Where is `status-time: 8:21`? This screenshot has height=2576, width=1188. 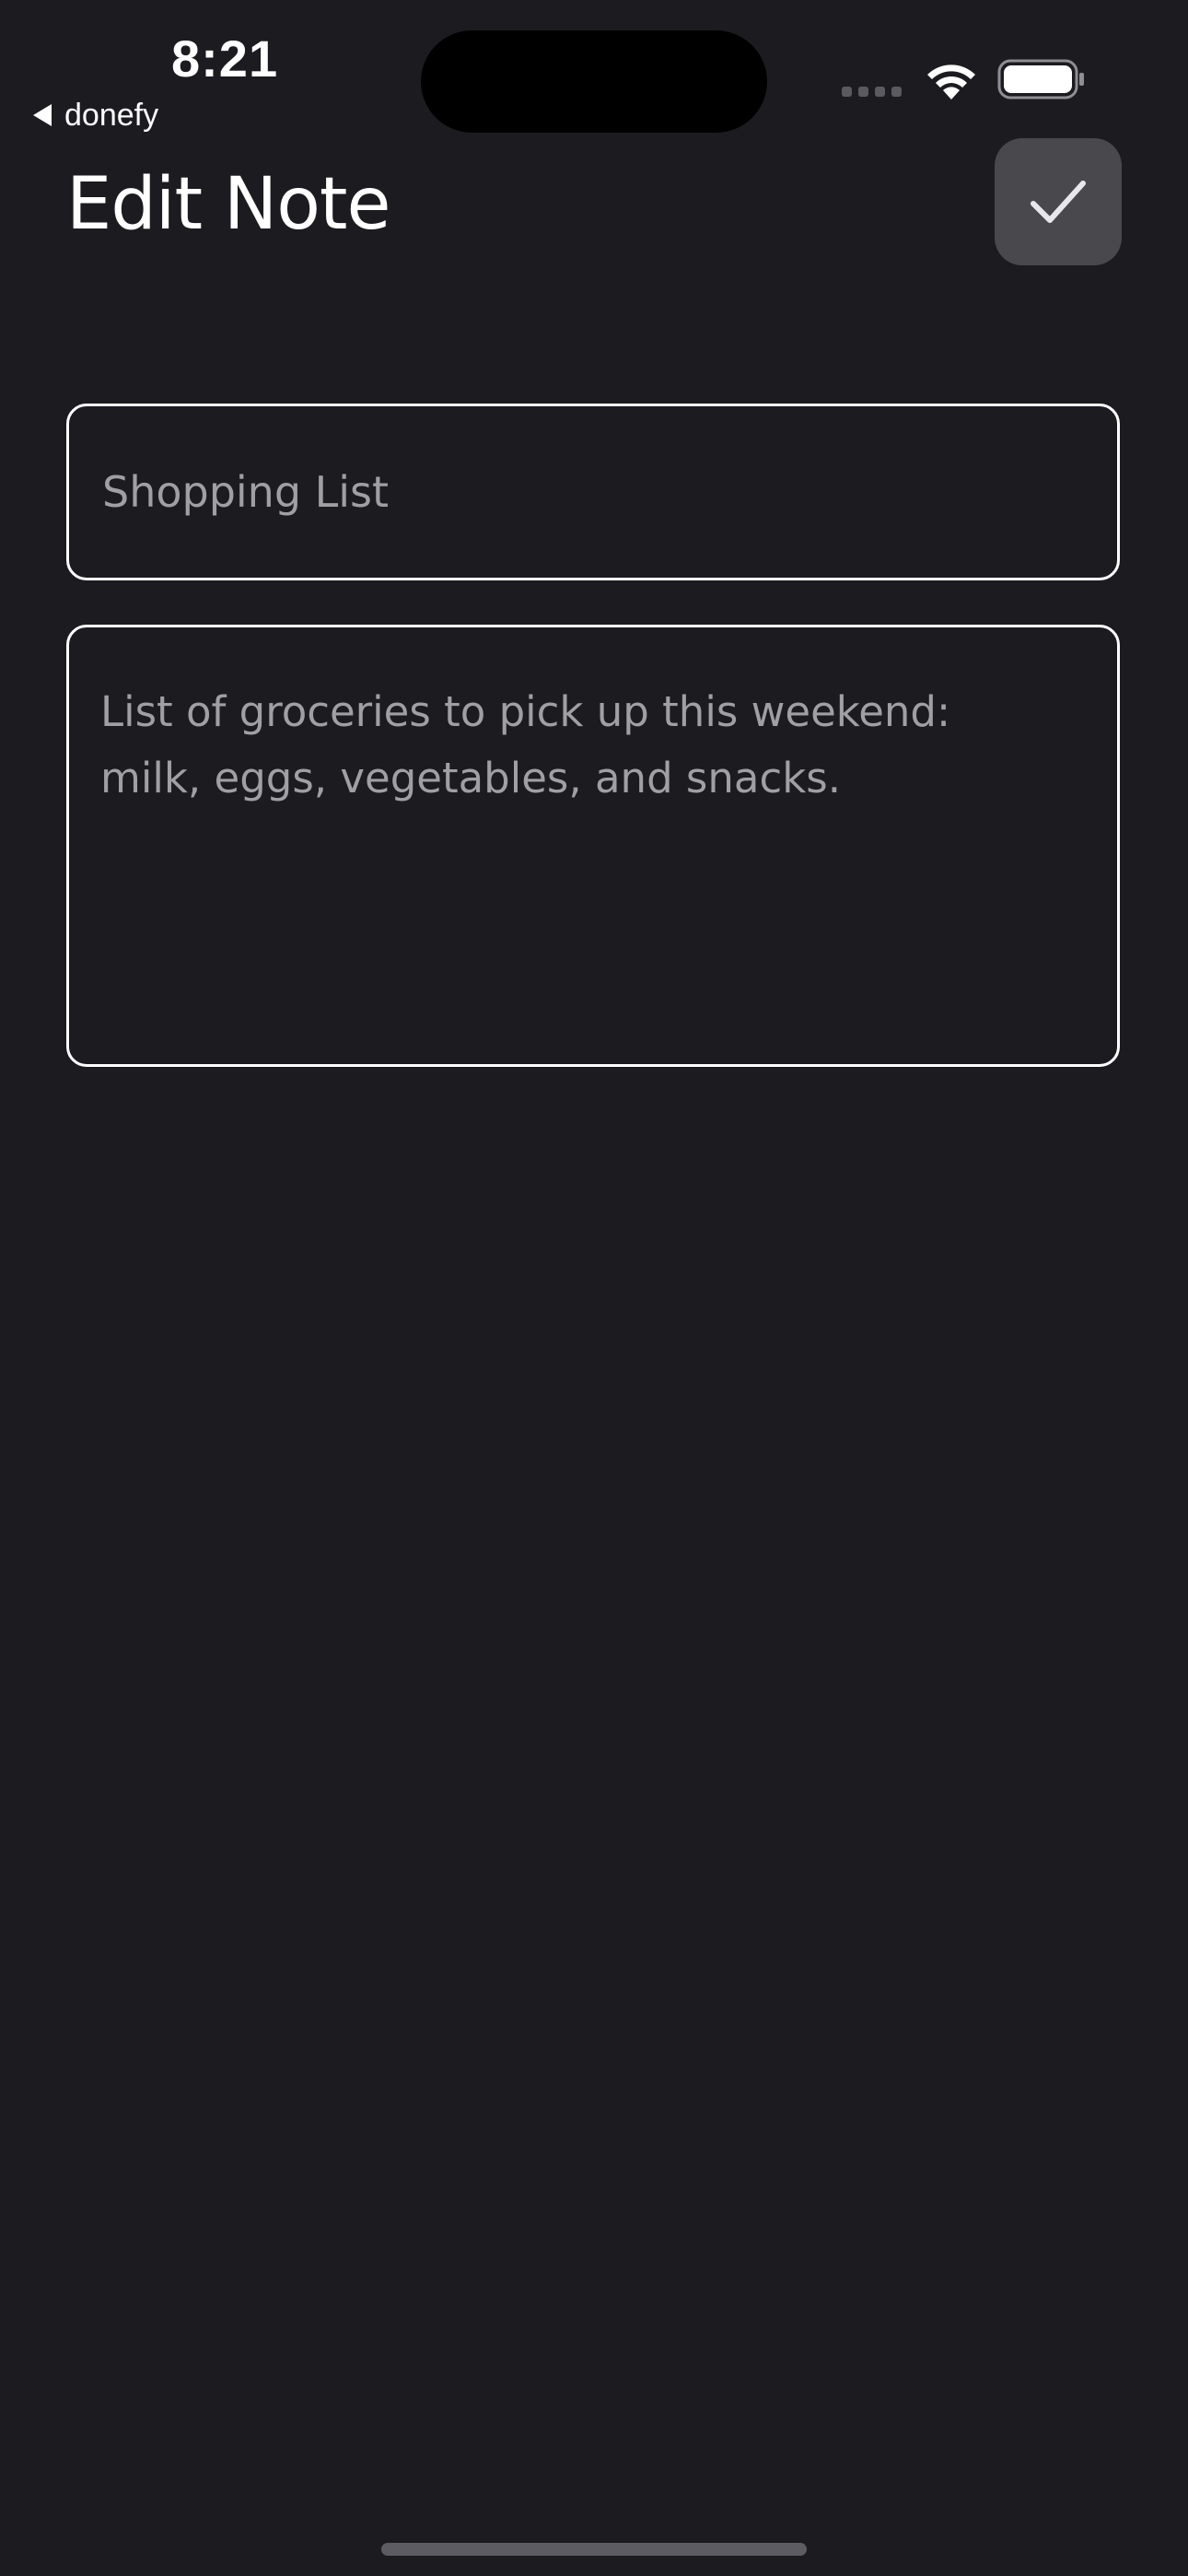
status-time: 8:21 is located at coordinates (225, 58).